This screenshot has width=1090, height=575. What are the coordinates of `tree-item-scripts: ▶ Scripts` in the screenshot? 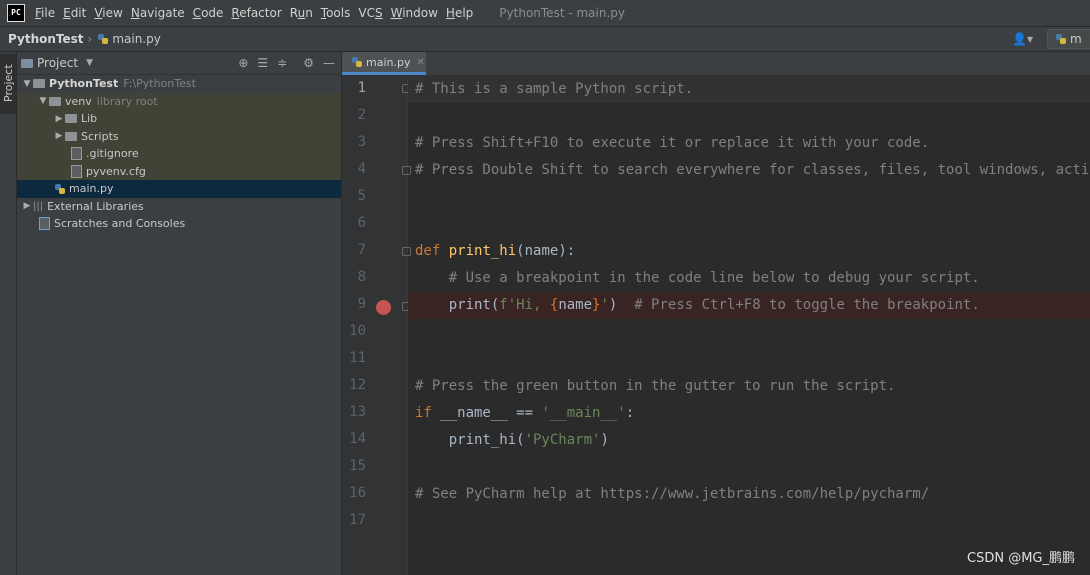 It's located at (179, 136).